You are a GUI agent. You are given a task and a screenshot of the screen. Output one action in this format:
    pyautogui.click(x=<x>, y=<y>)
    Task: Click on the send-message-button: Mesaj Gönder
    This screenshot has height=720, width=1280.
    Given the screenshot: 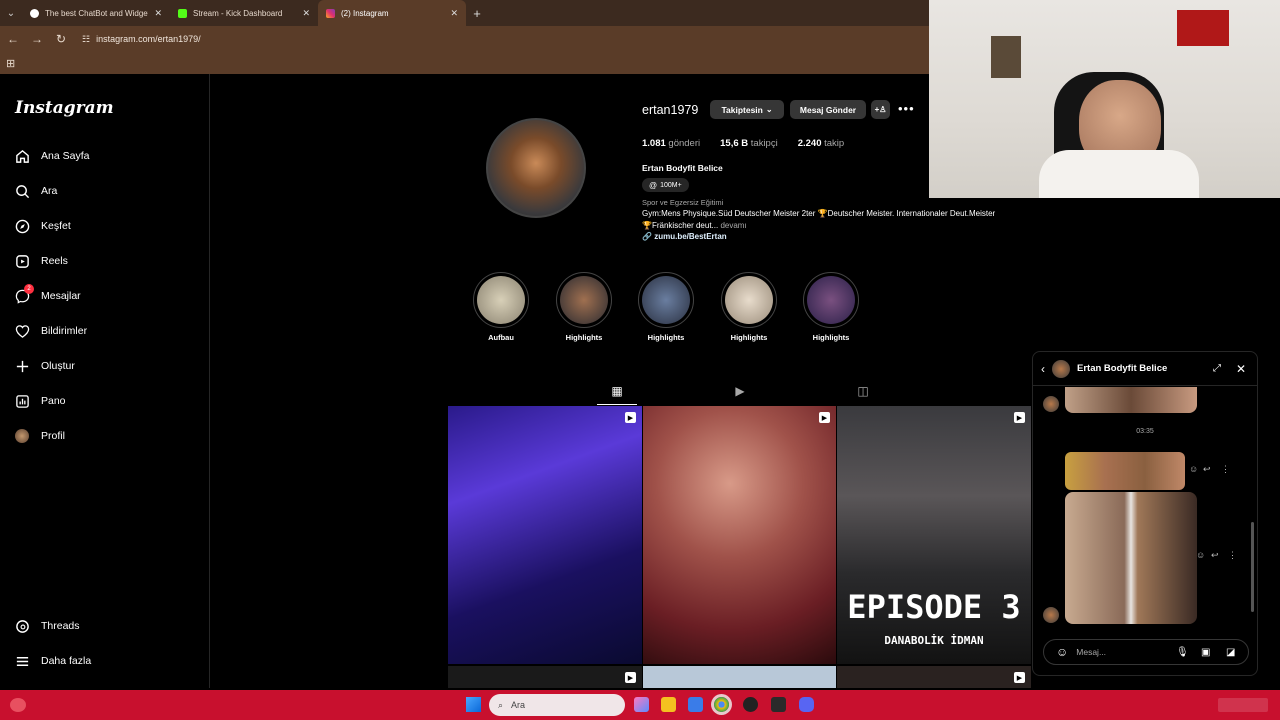 What is the action you would take?
    pyautogui.click(x=828, y=109)
    